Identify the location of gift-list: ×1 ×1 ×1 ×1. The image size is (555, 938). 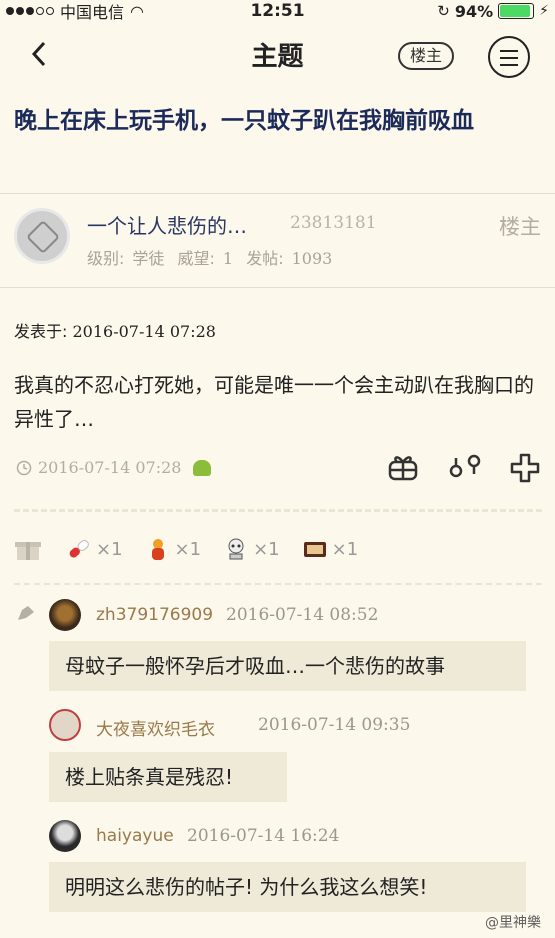
(197, 549).